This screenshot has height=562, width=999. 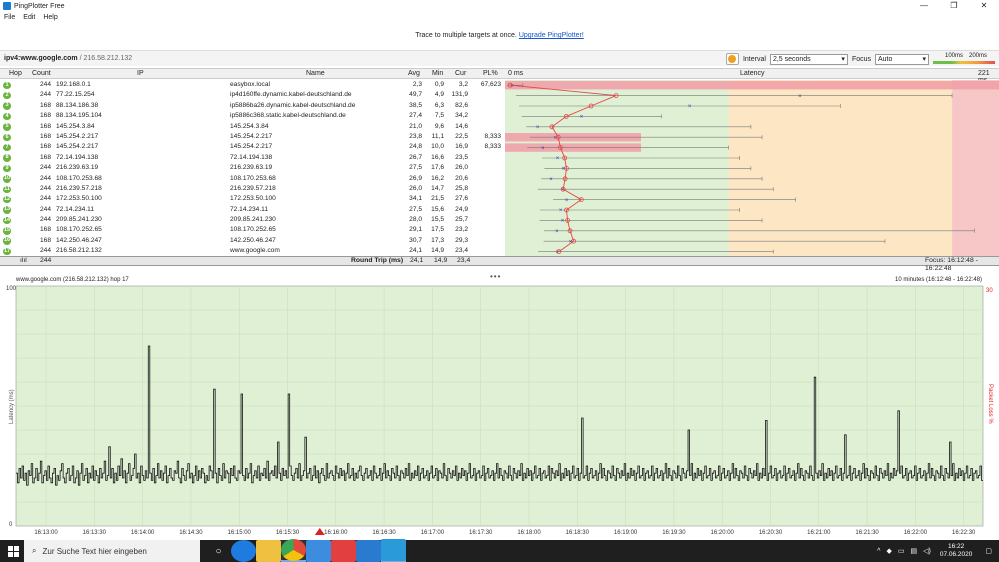 What do you see at coordinates (29, 17) in the screenshot?
I see `menu-edit: Edit` at bounding box center [29, 17].